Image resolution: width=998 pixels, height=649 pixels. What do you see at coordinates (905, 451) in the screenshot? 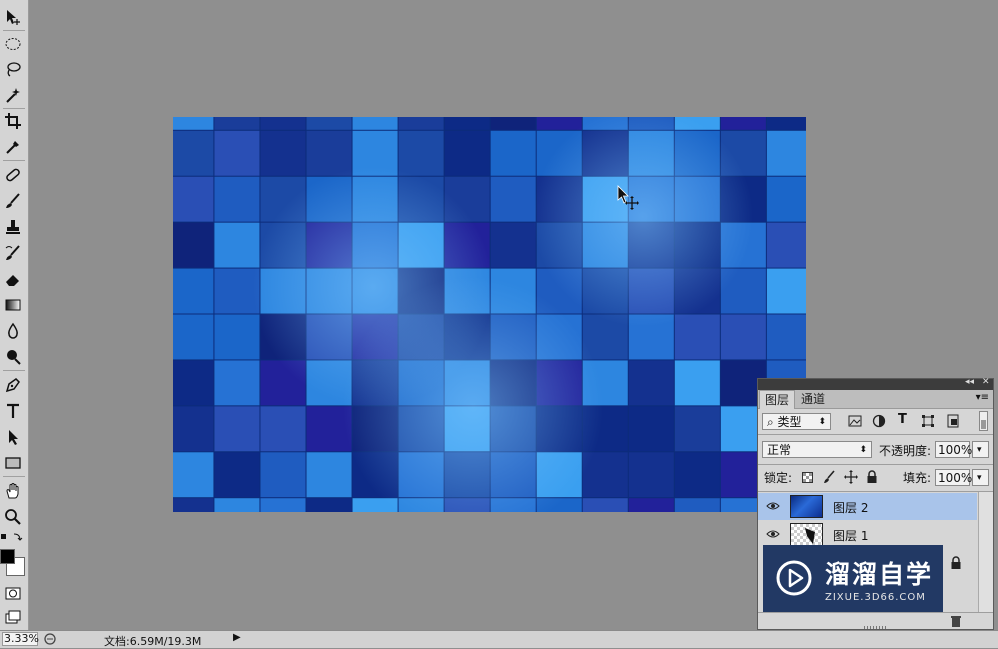
I see `opacity-label: 不透明度:` at bounding box center [905, 451].